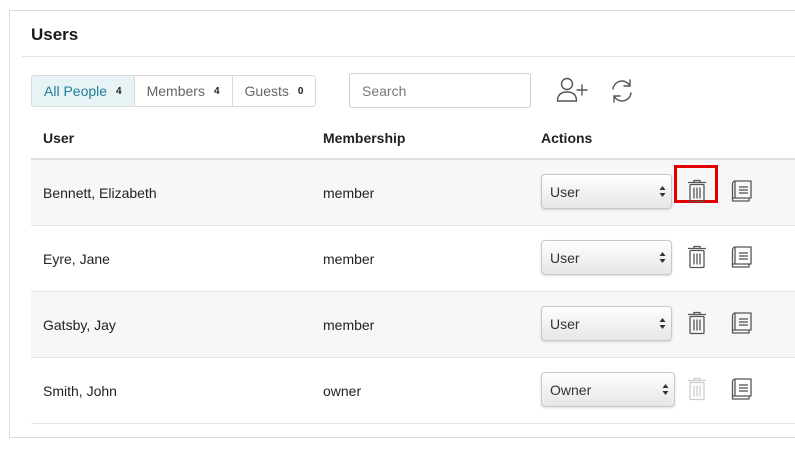 The image size is (795, 474). I want to click on table-header: User Membership Actions, so click(413, 138).